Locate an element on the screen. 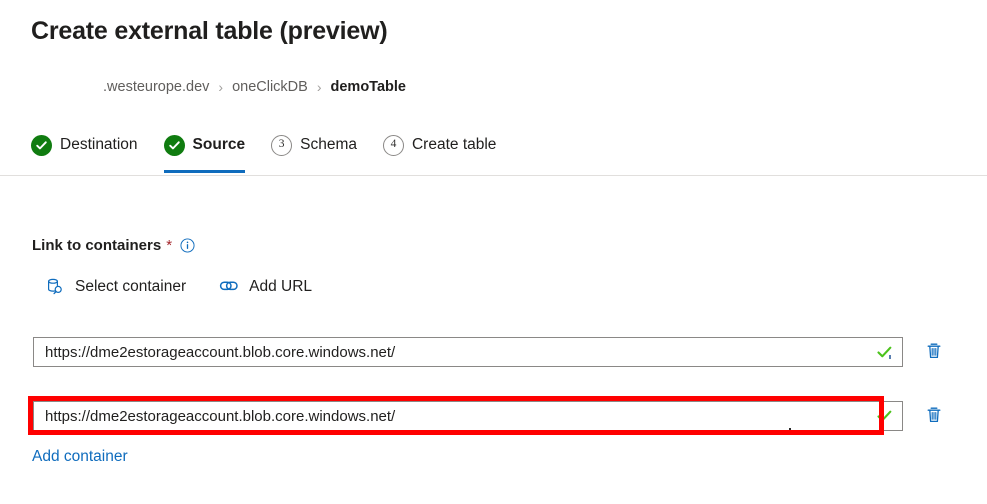 Image resolution: width=987 pixels, height=504 pixels. required-asterisk: * is located at coordinates (169, 245).